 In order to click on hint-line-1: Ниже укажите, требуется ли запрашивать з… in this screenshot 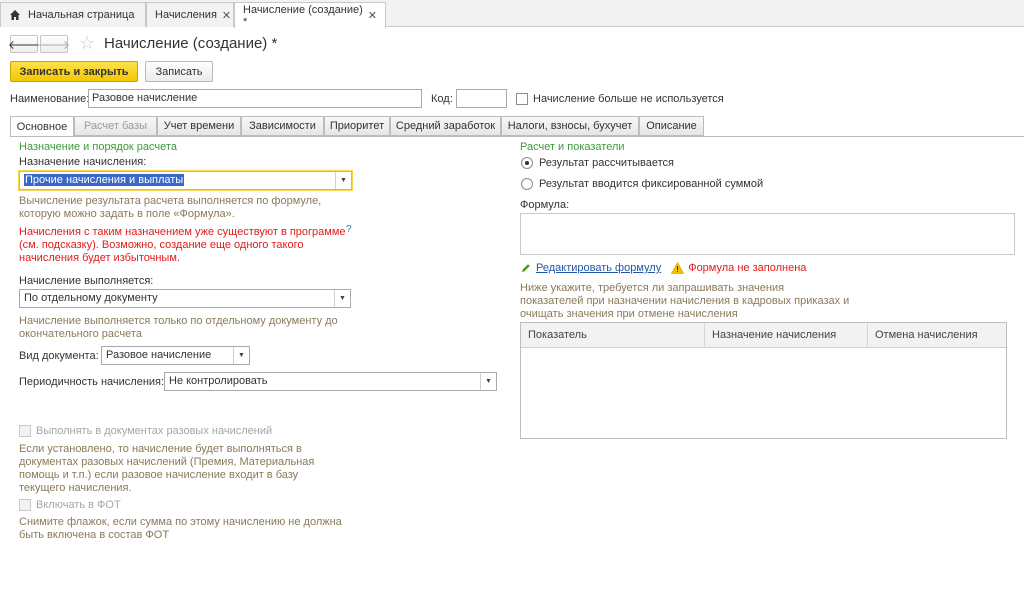, I will do `click(652, 288)`.